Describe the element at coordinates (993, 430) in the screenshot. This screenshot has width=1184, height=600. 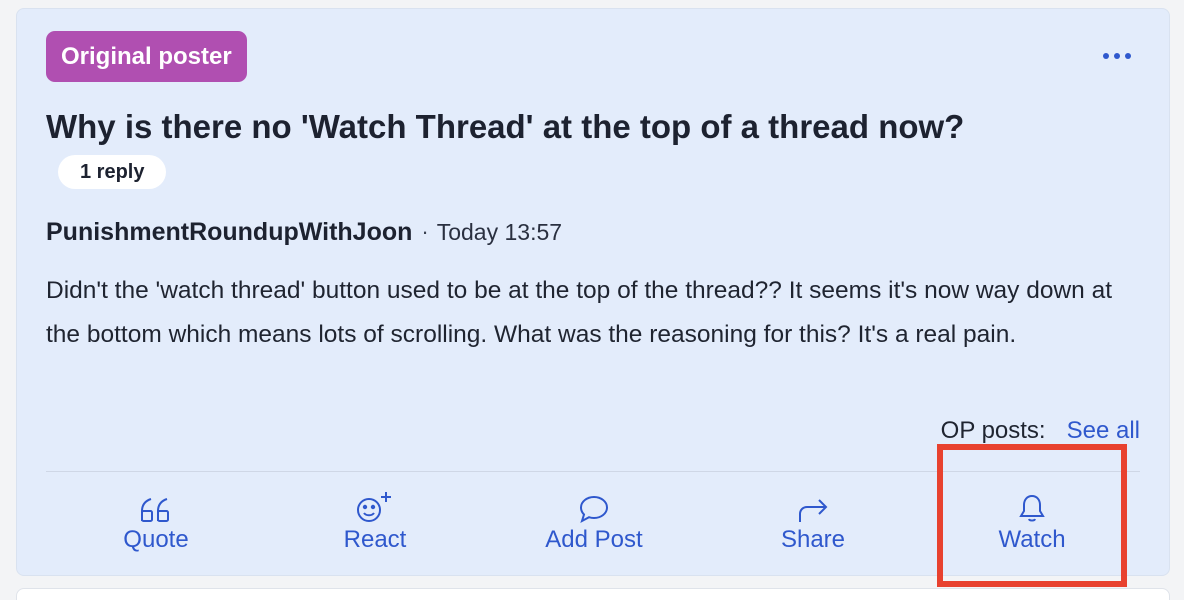
I see `op-posts-label: OP posts:` at that location.